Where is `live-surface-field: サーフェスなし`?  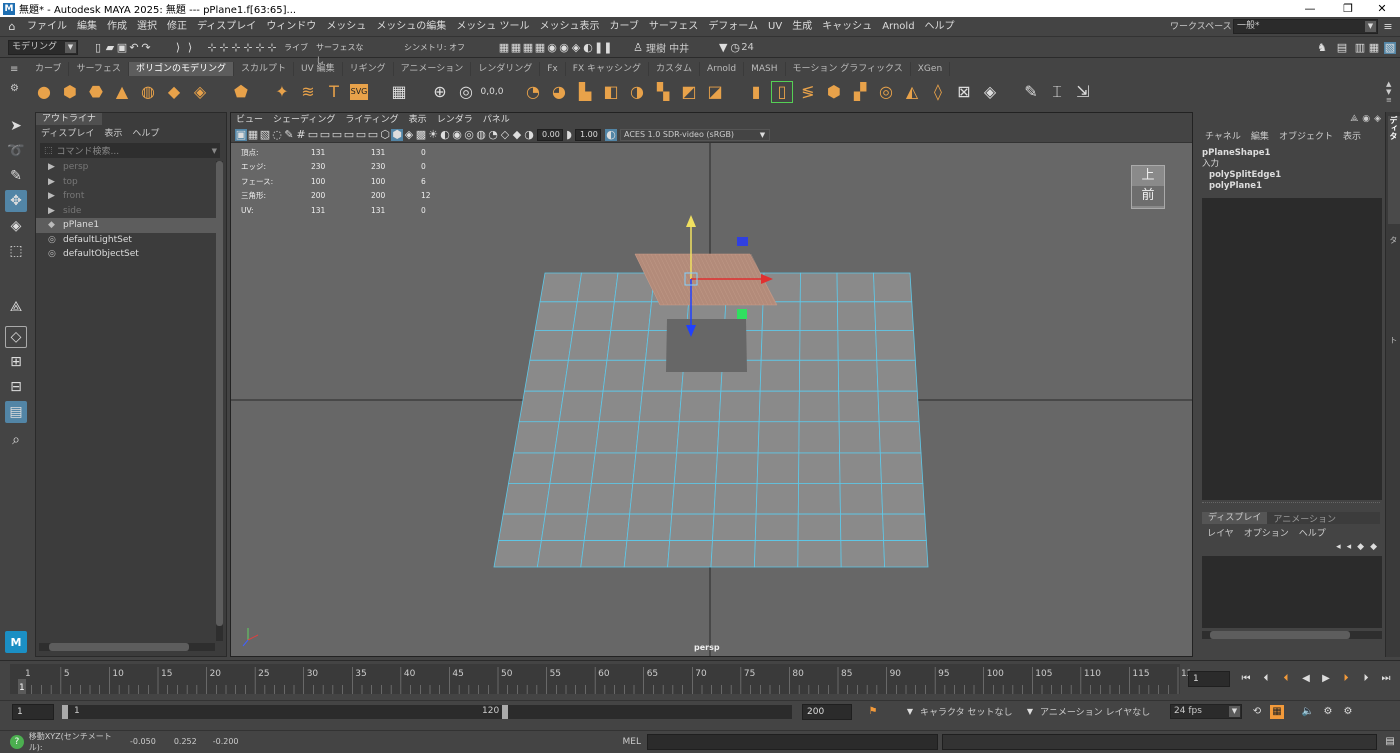 live-surface-field: サーフェスなし is located at coordinates (342, 52).